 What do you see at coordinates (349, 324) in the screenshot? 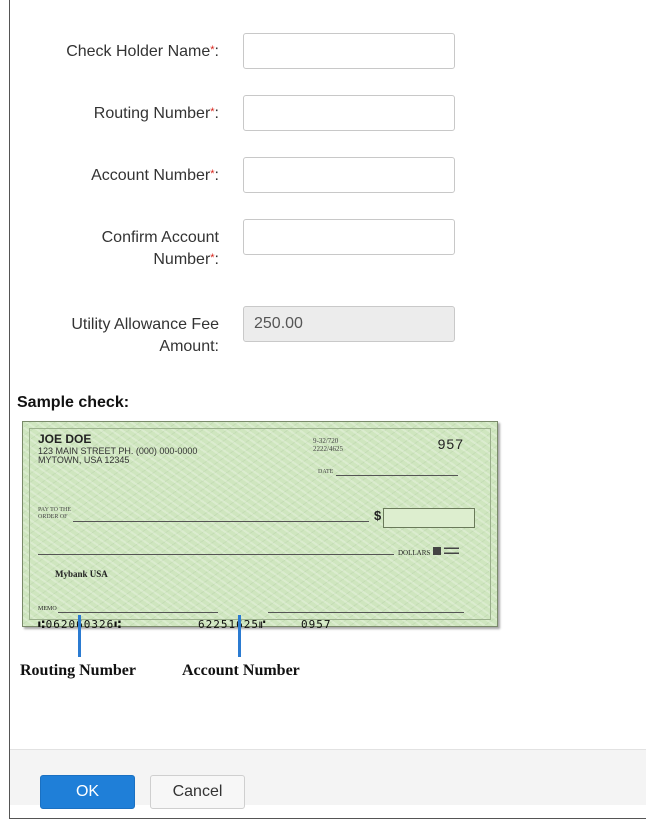
I see `utility-fee-input` at bounding box center [349, 324].